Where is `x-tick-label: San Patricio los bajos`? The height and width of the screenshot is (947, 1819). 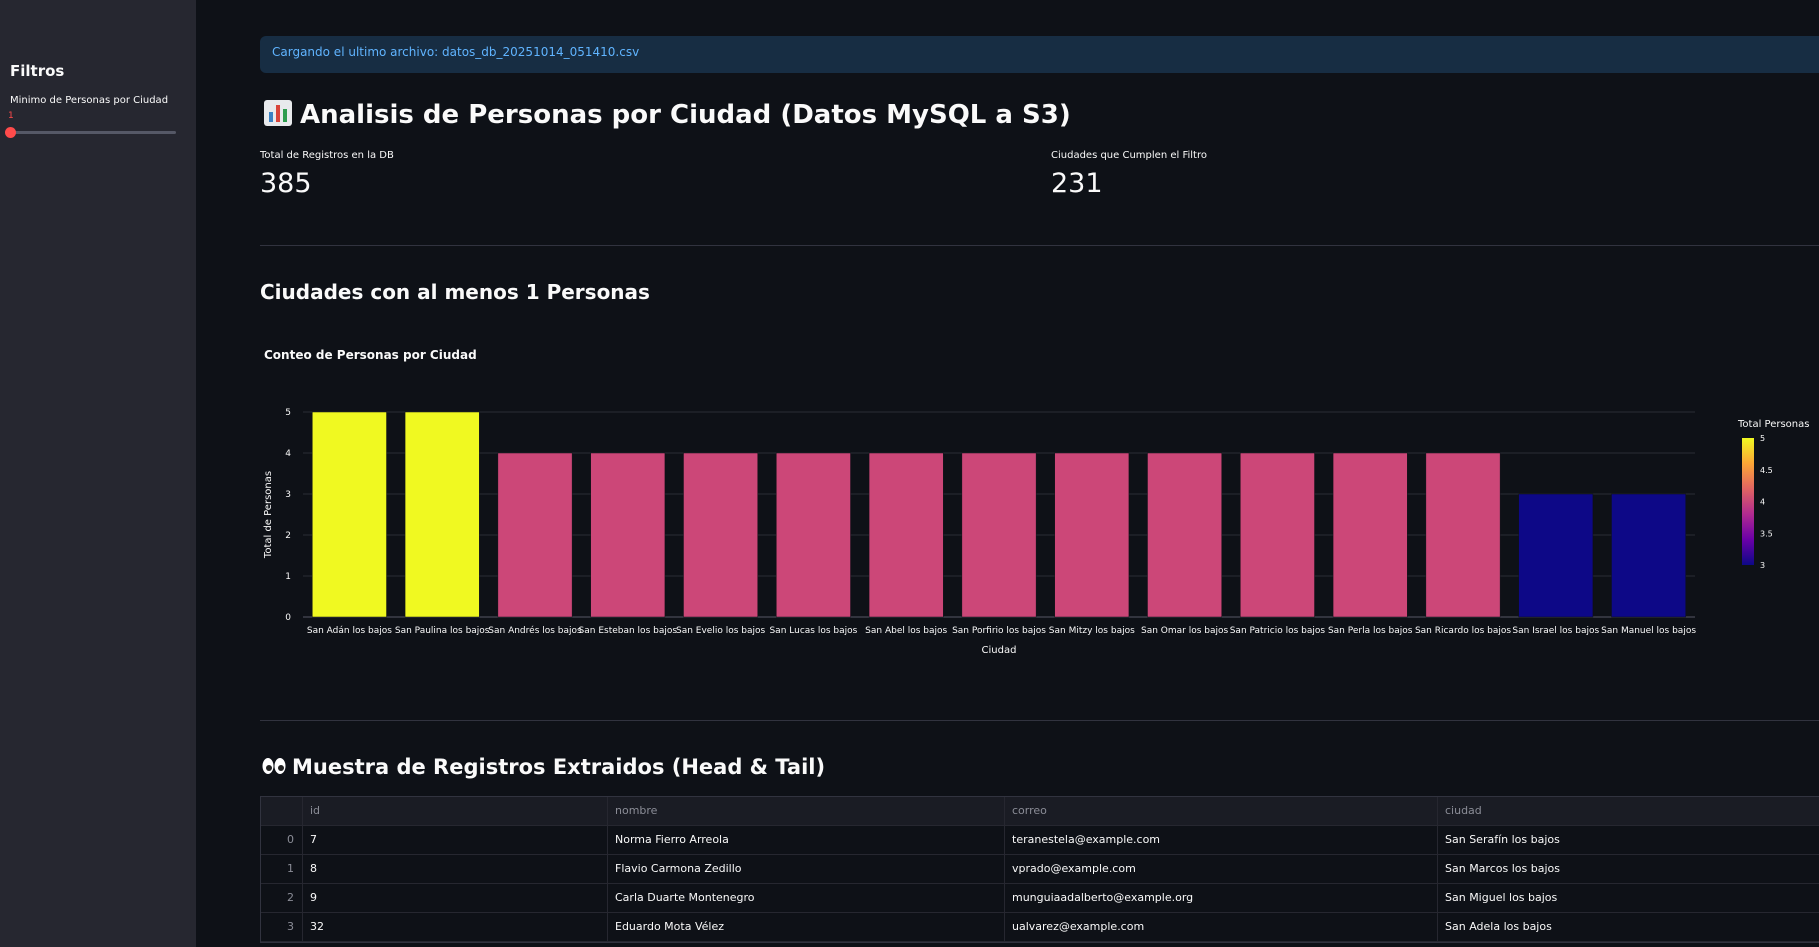
x-tick-label: San Patricio los bajos is located at coordinates (1278, 631).